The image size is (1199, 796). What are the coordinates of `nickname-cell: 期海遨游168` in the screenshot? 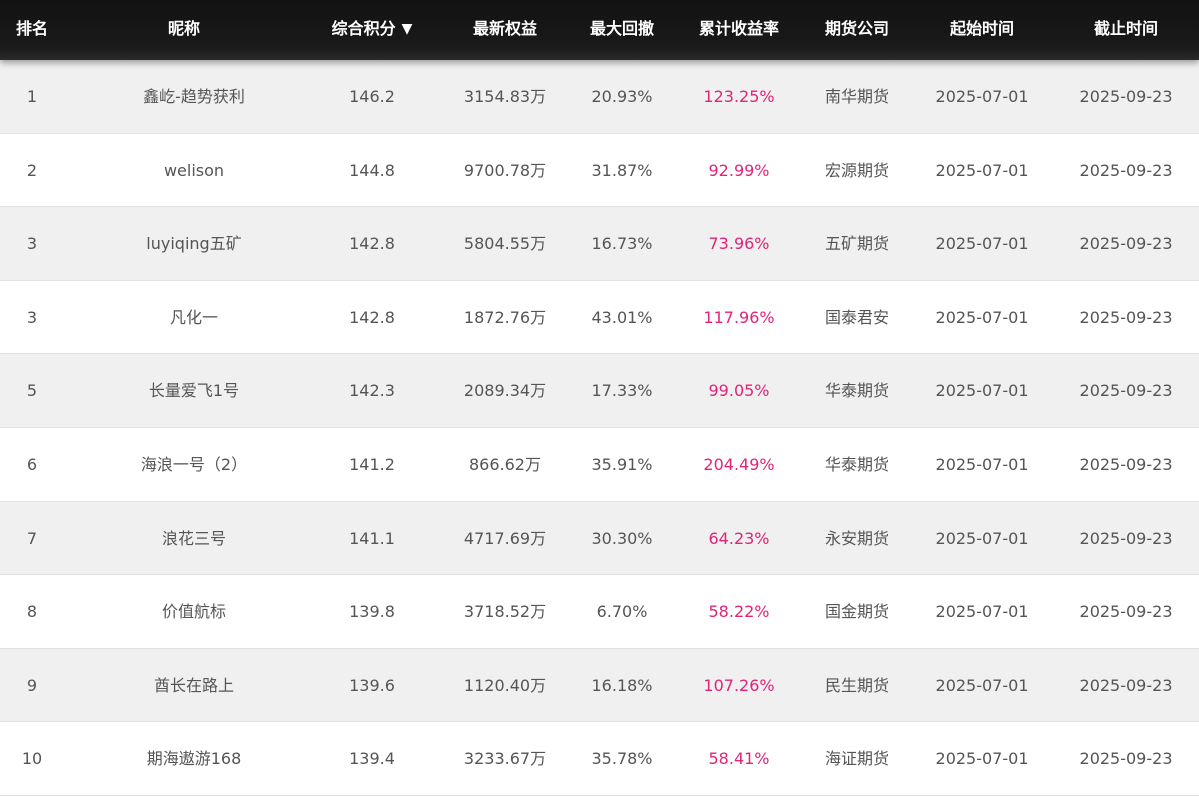 It's located at (194, 758).